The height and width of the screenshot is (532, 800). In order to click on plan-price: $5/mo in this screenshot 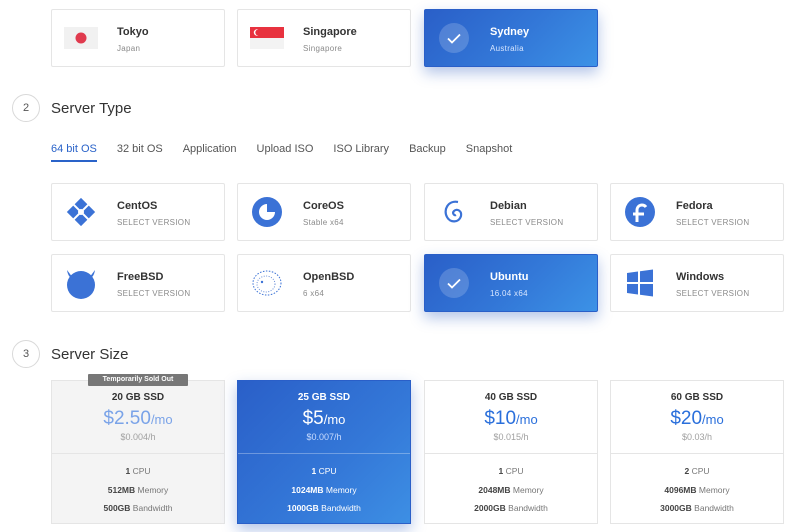, I will do `click(324, 418)`.